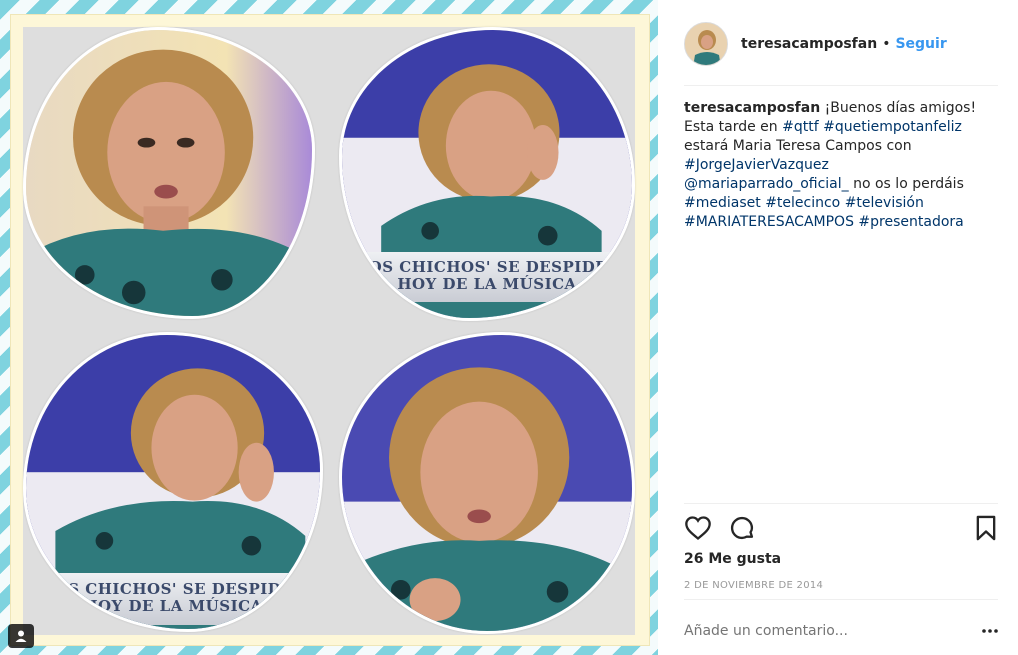 The height and width of the screenshot is (655, 1018). What do you see at coordinates (698, 528) in the screenshot?
I see `heart-icon` at bounding box center [698, 528].